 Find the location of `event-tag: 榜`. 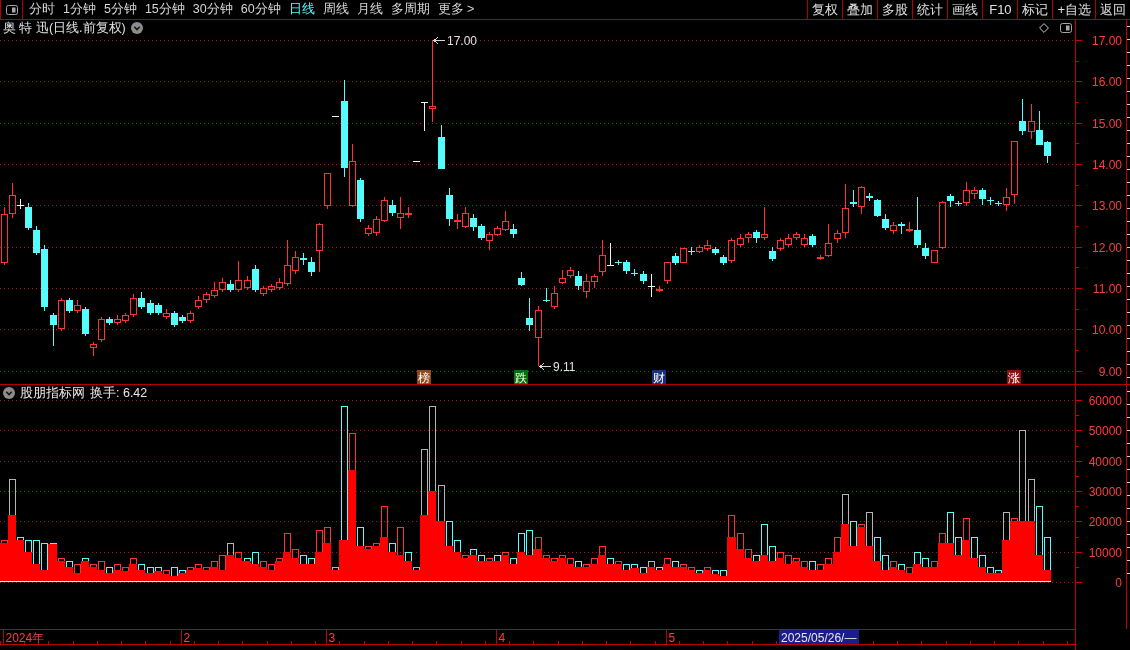

event-tag: 榜 is located at coordinates (424, 377).